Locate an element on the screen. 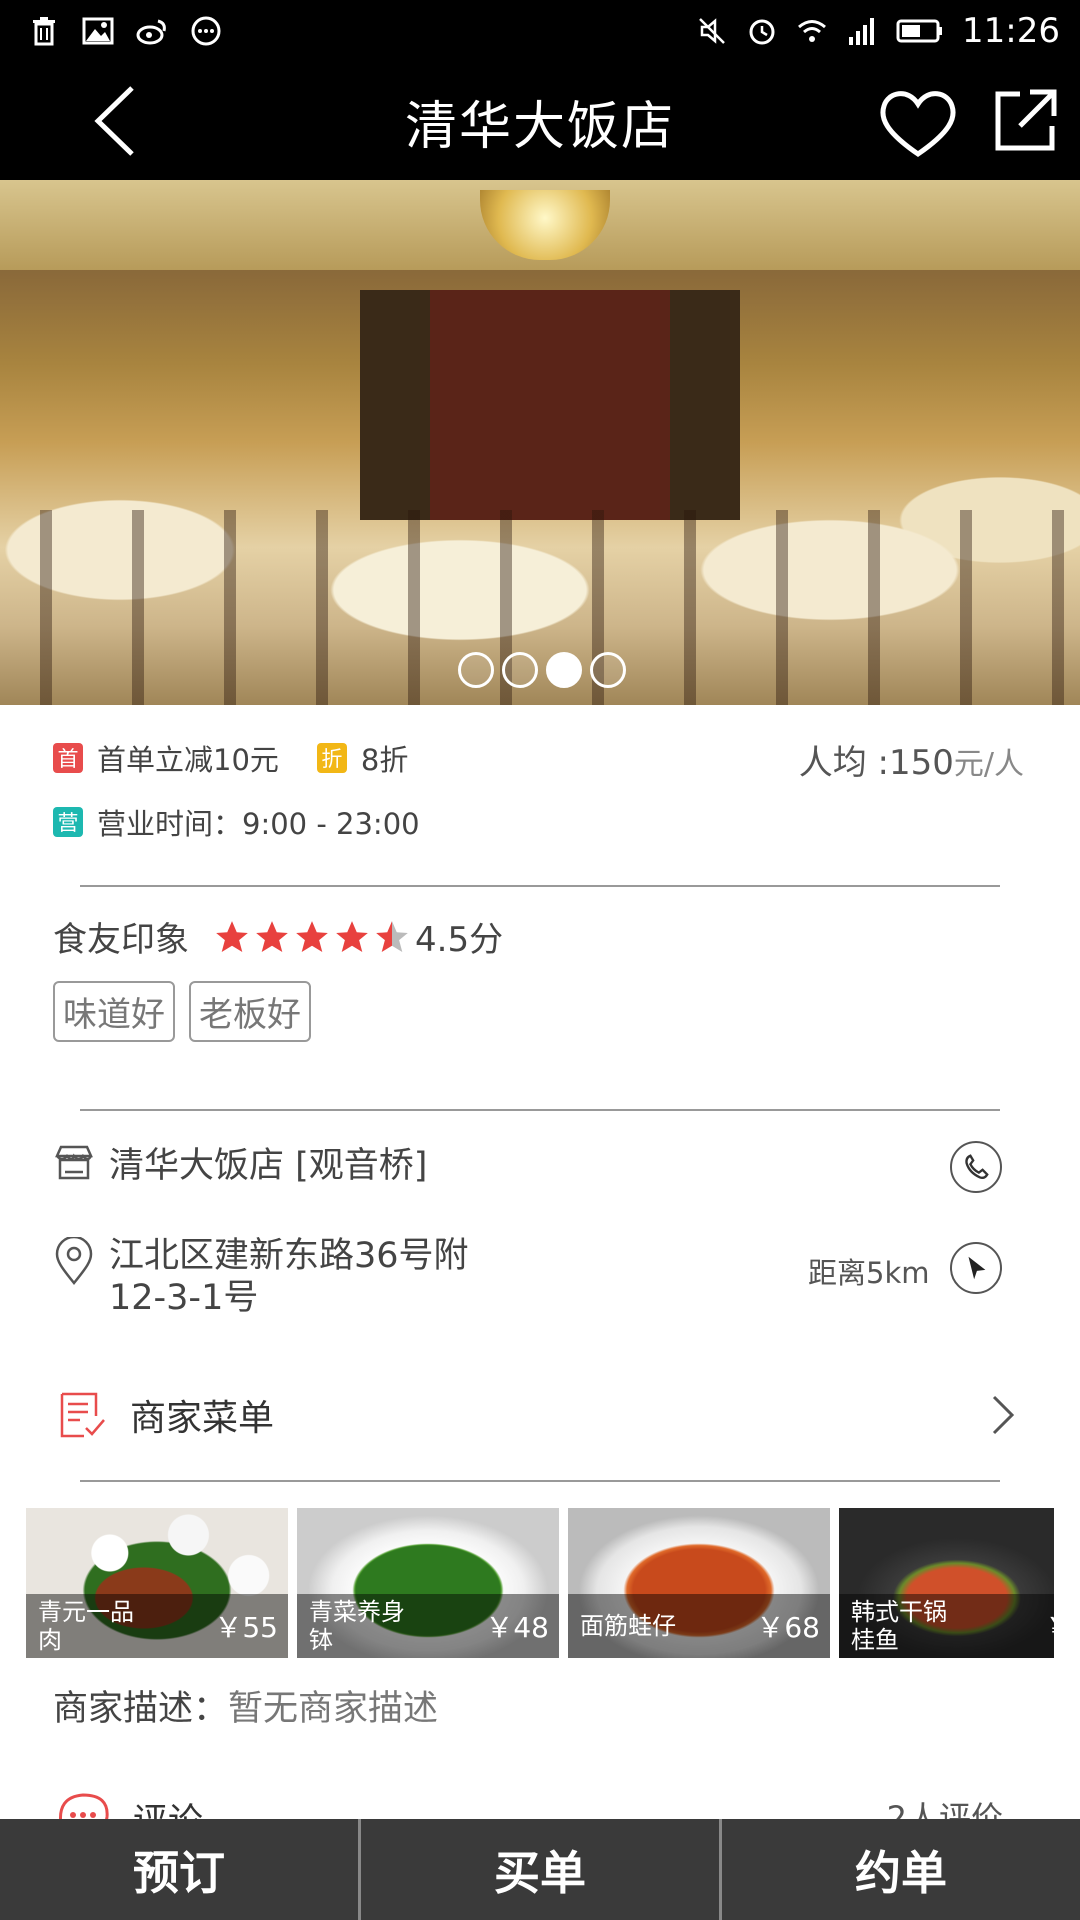  avg-price-unit: 元/人 is located at coordinates (988, 764).